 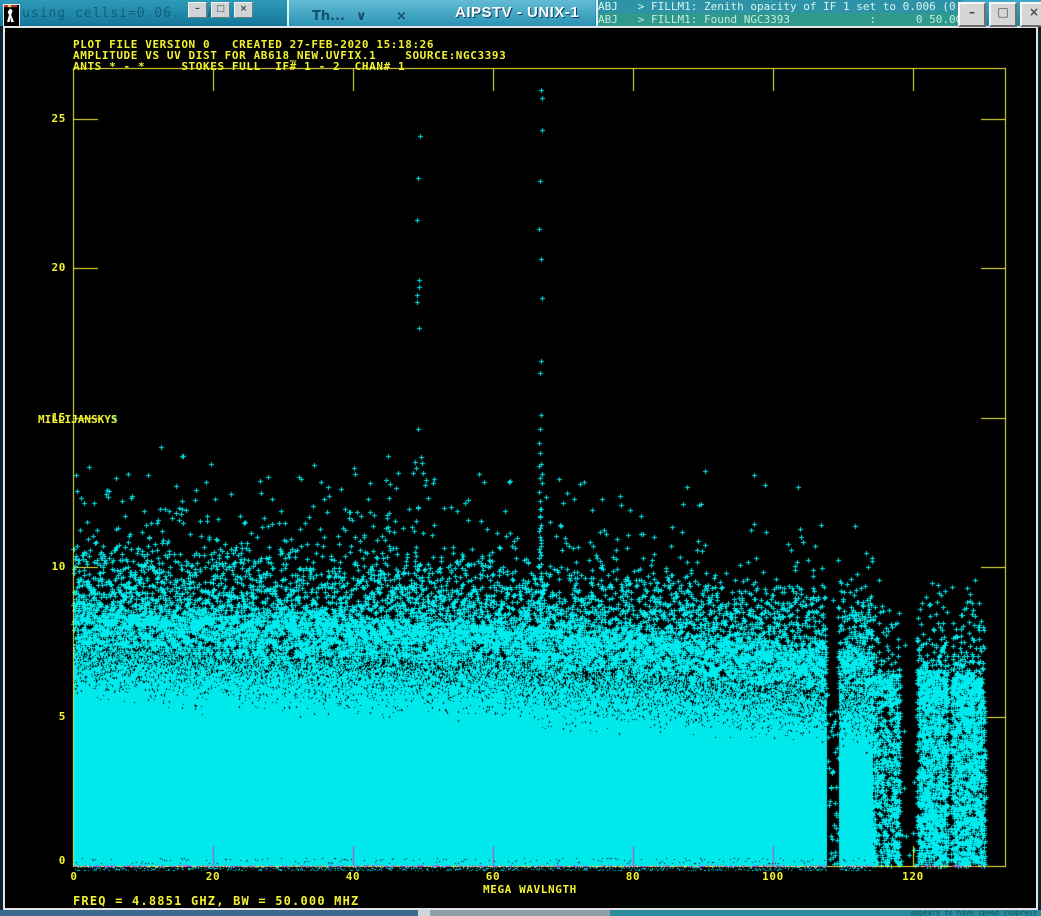 I want to click on tab-close-icon: ×, so click(x=401, y=16).